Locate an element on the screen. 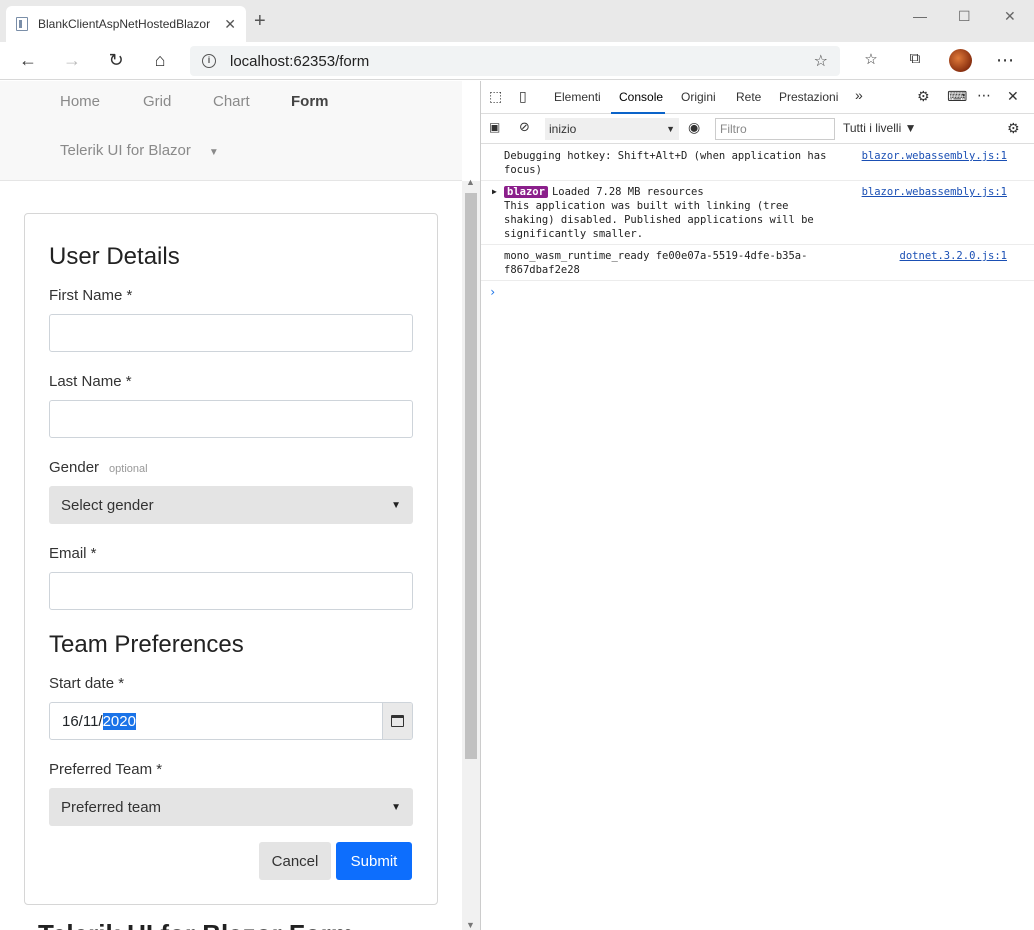 The height and width of the screenshot is (930, 1034). log-levels-dropdown: Tutti i livelli ▼ is located at coordinates (879, 128).